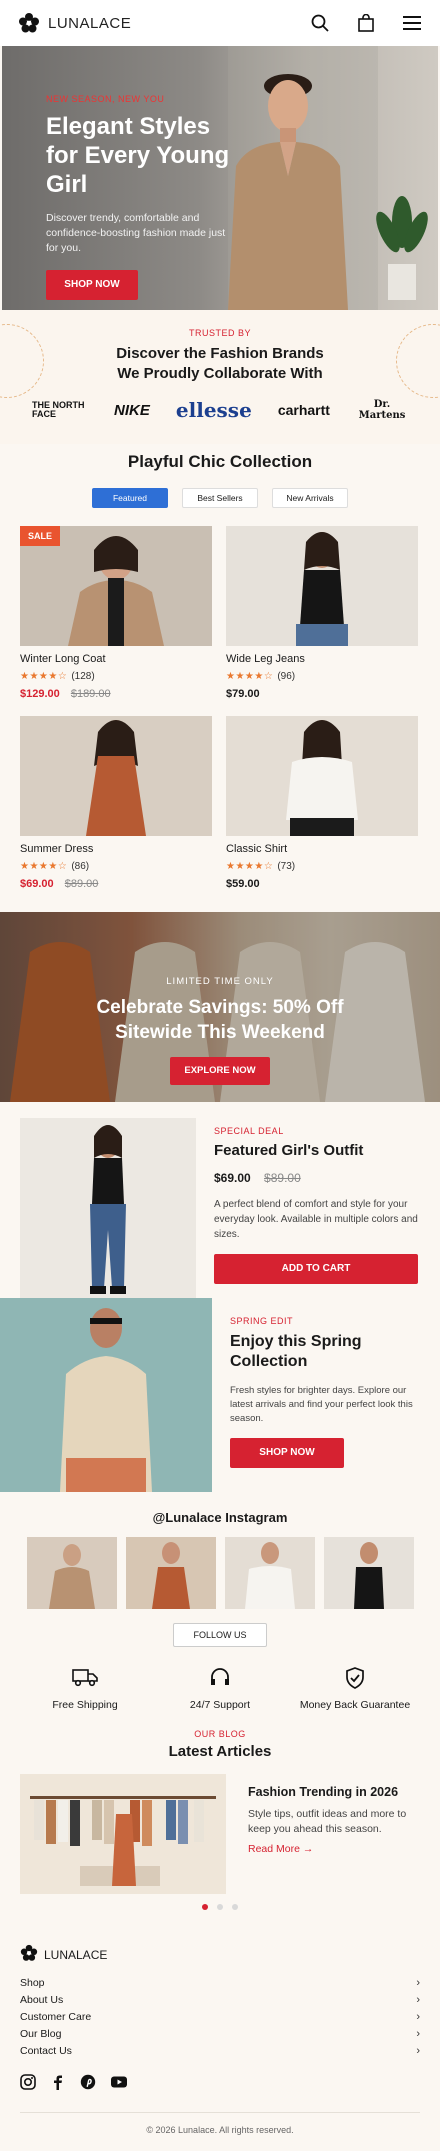 The height and width of the screenshot is (2151, 440). Describe the element at coordinates (40, 694) in the screenshot. I see `current-price: $129.00` at that location.